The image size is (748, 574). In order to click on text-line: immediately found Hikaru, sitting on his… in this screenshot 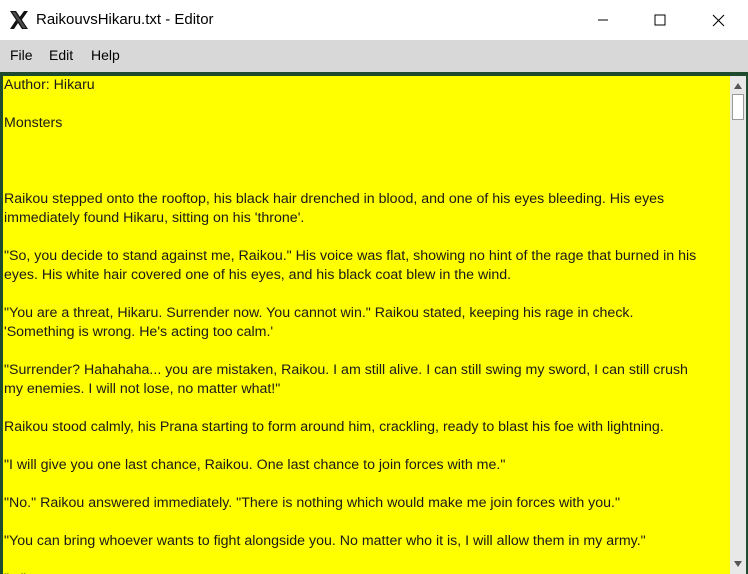, I will do `click(154, 218)`.